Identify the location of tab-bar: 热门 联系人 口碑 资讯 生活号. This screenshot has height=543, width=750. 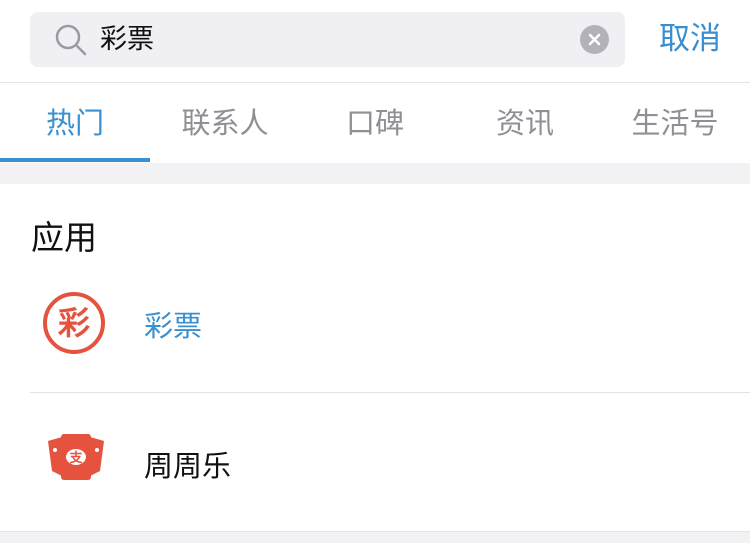
(375, 123).